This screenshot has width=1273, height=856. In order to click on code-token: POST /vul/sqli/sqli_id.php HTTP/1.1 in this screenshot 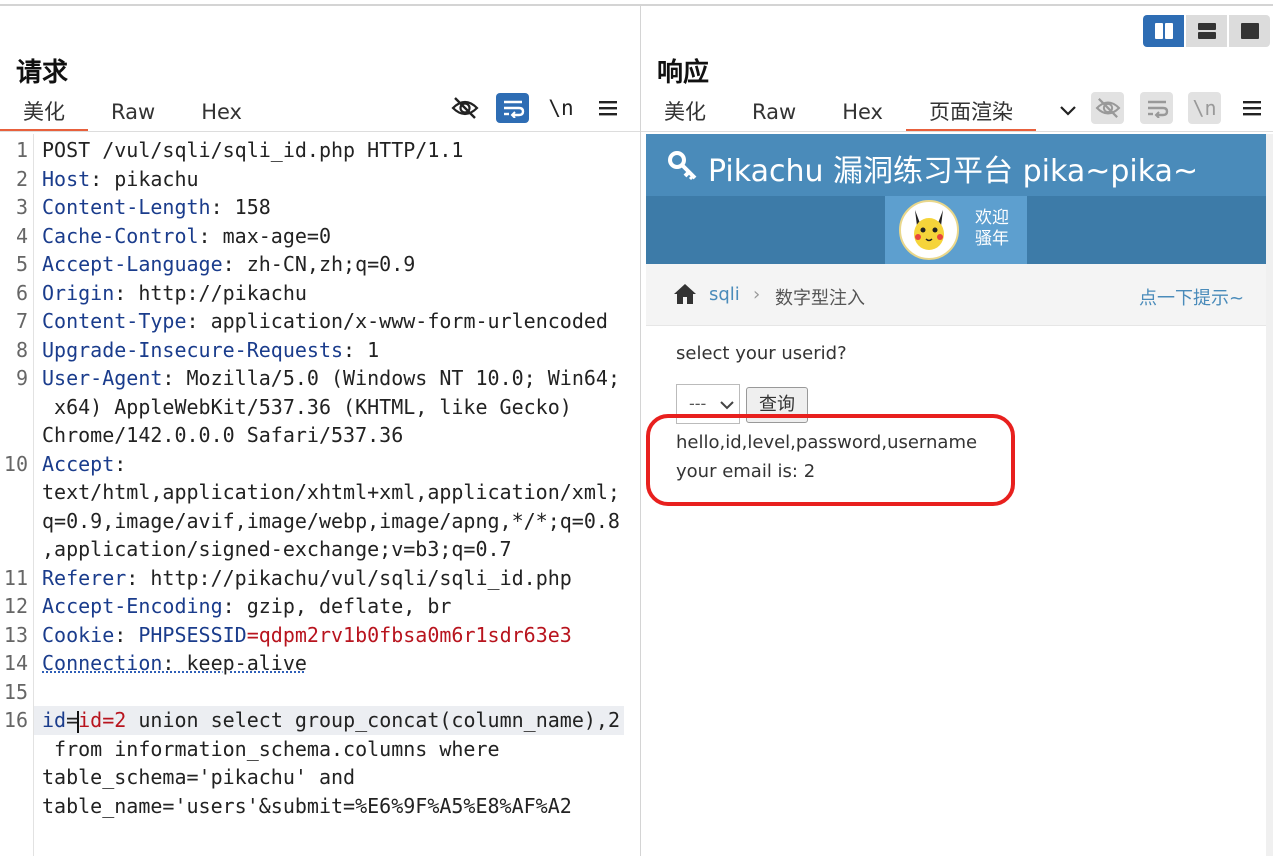, I will do `click(253, 150)`.